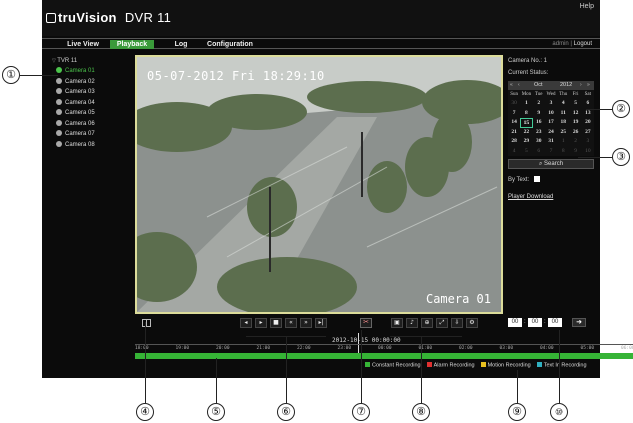 The height and width of the screenshot is (423, 633). I want to click on time-second-input: 00, so click(555, 322).